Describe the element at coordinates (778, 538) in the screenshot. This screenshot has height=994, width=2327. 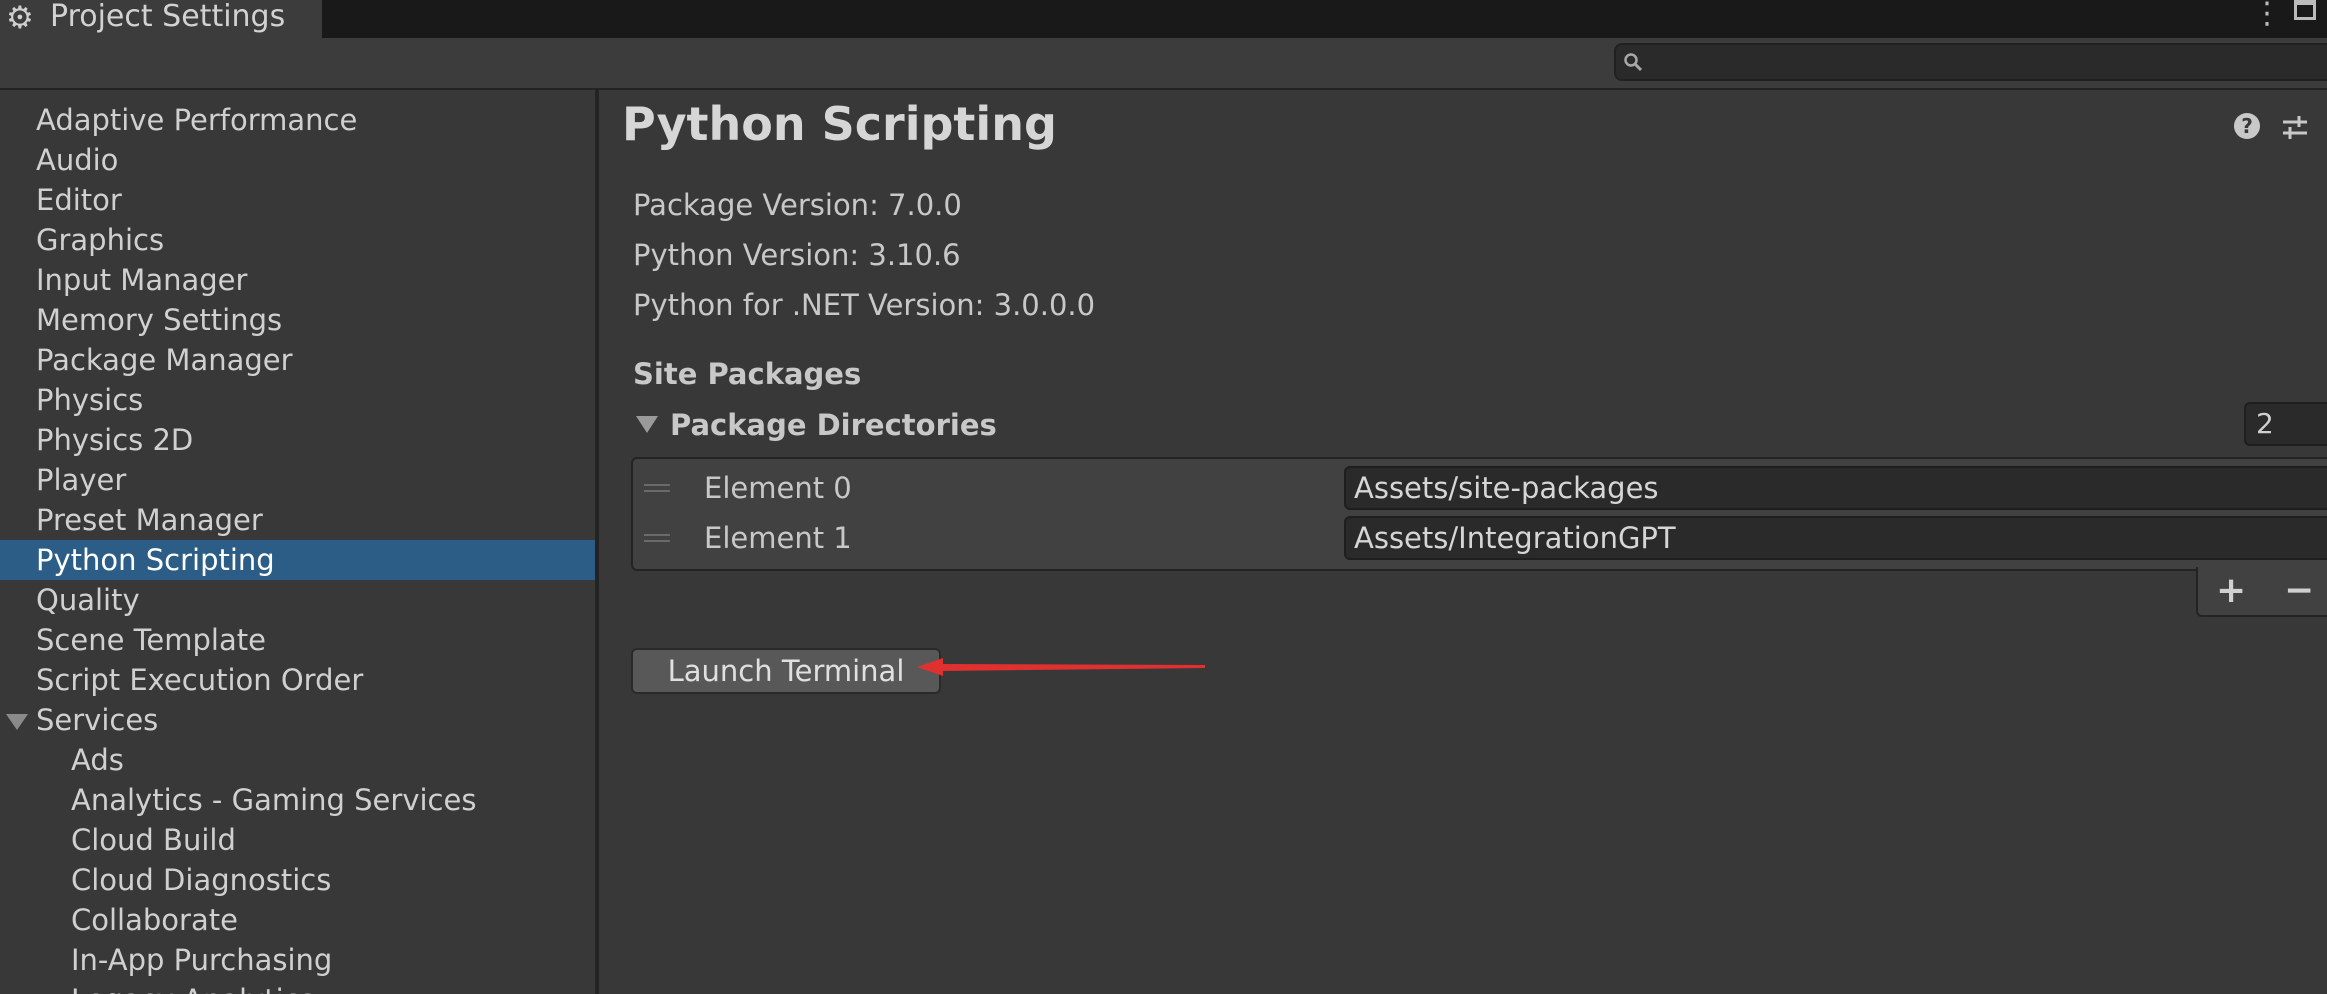
I see `element-1-label: Element 1` at that location.